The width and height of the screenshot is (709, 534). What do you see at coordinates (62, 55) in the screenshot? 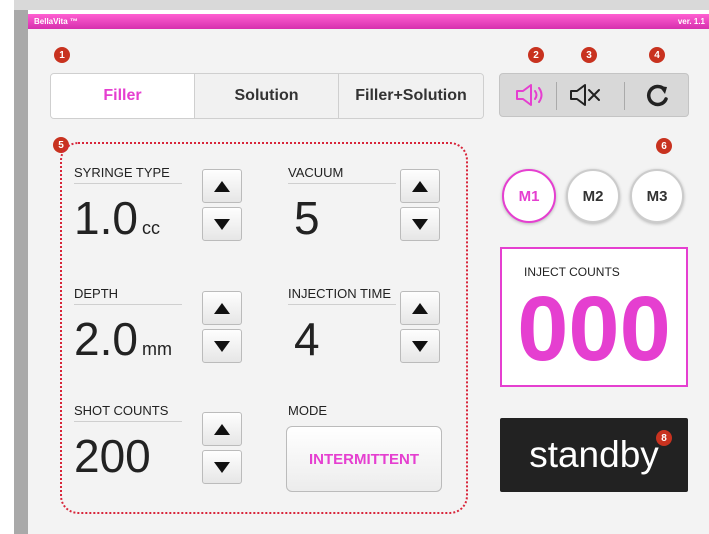
I see `callout-badge-1: 1` at bounding box center [62, 55].